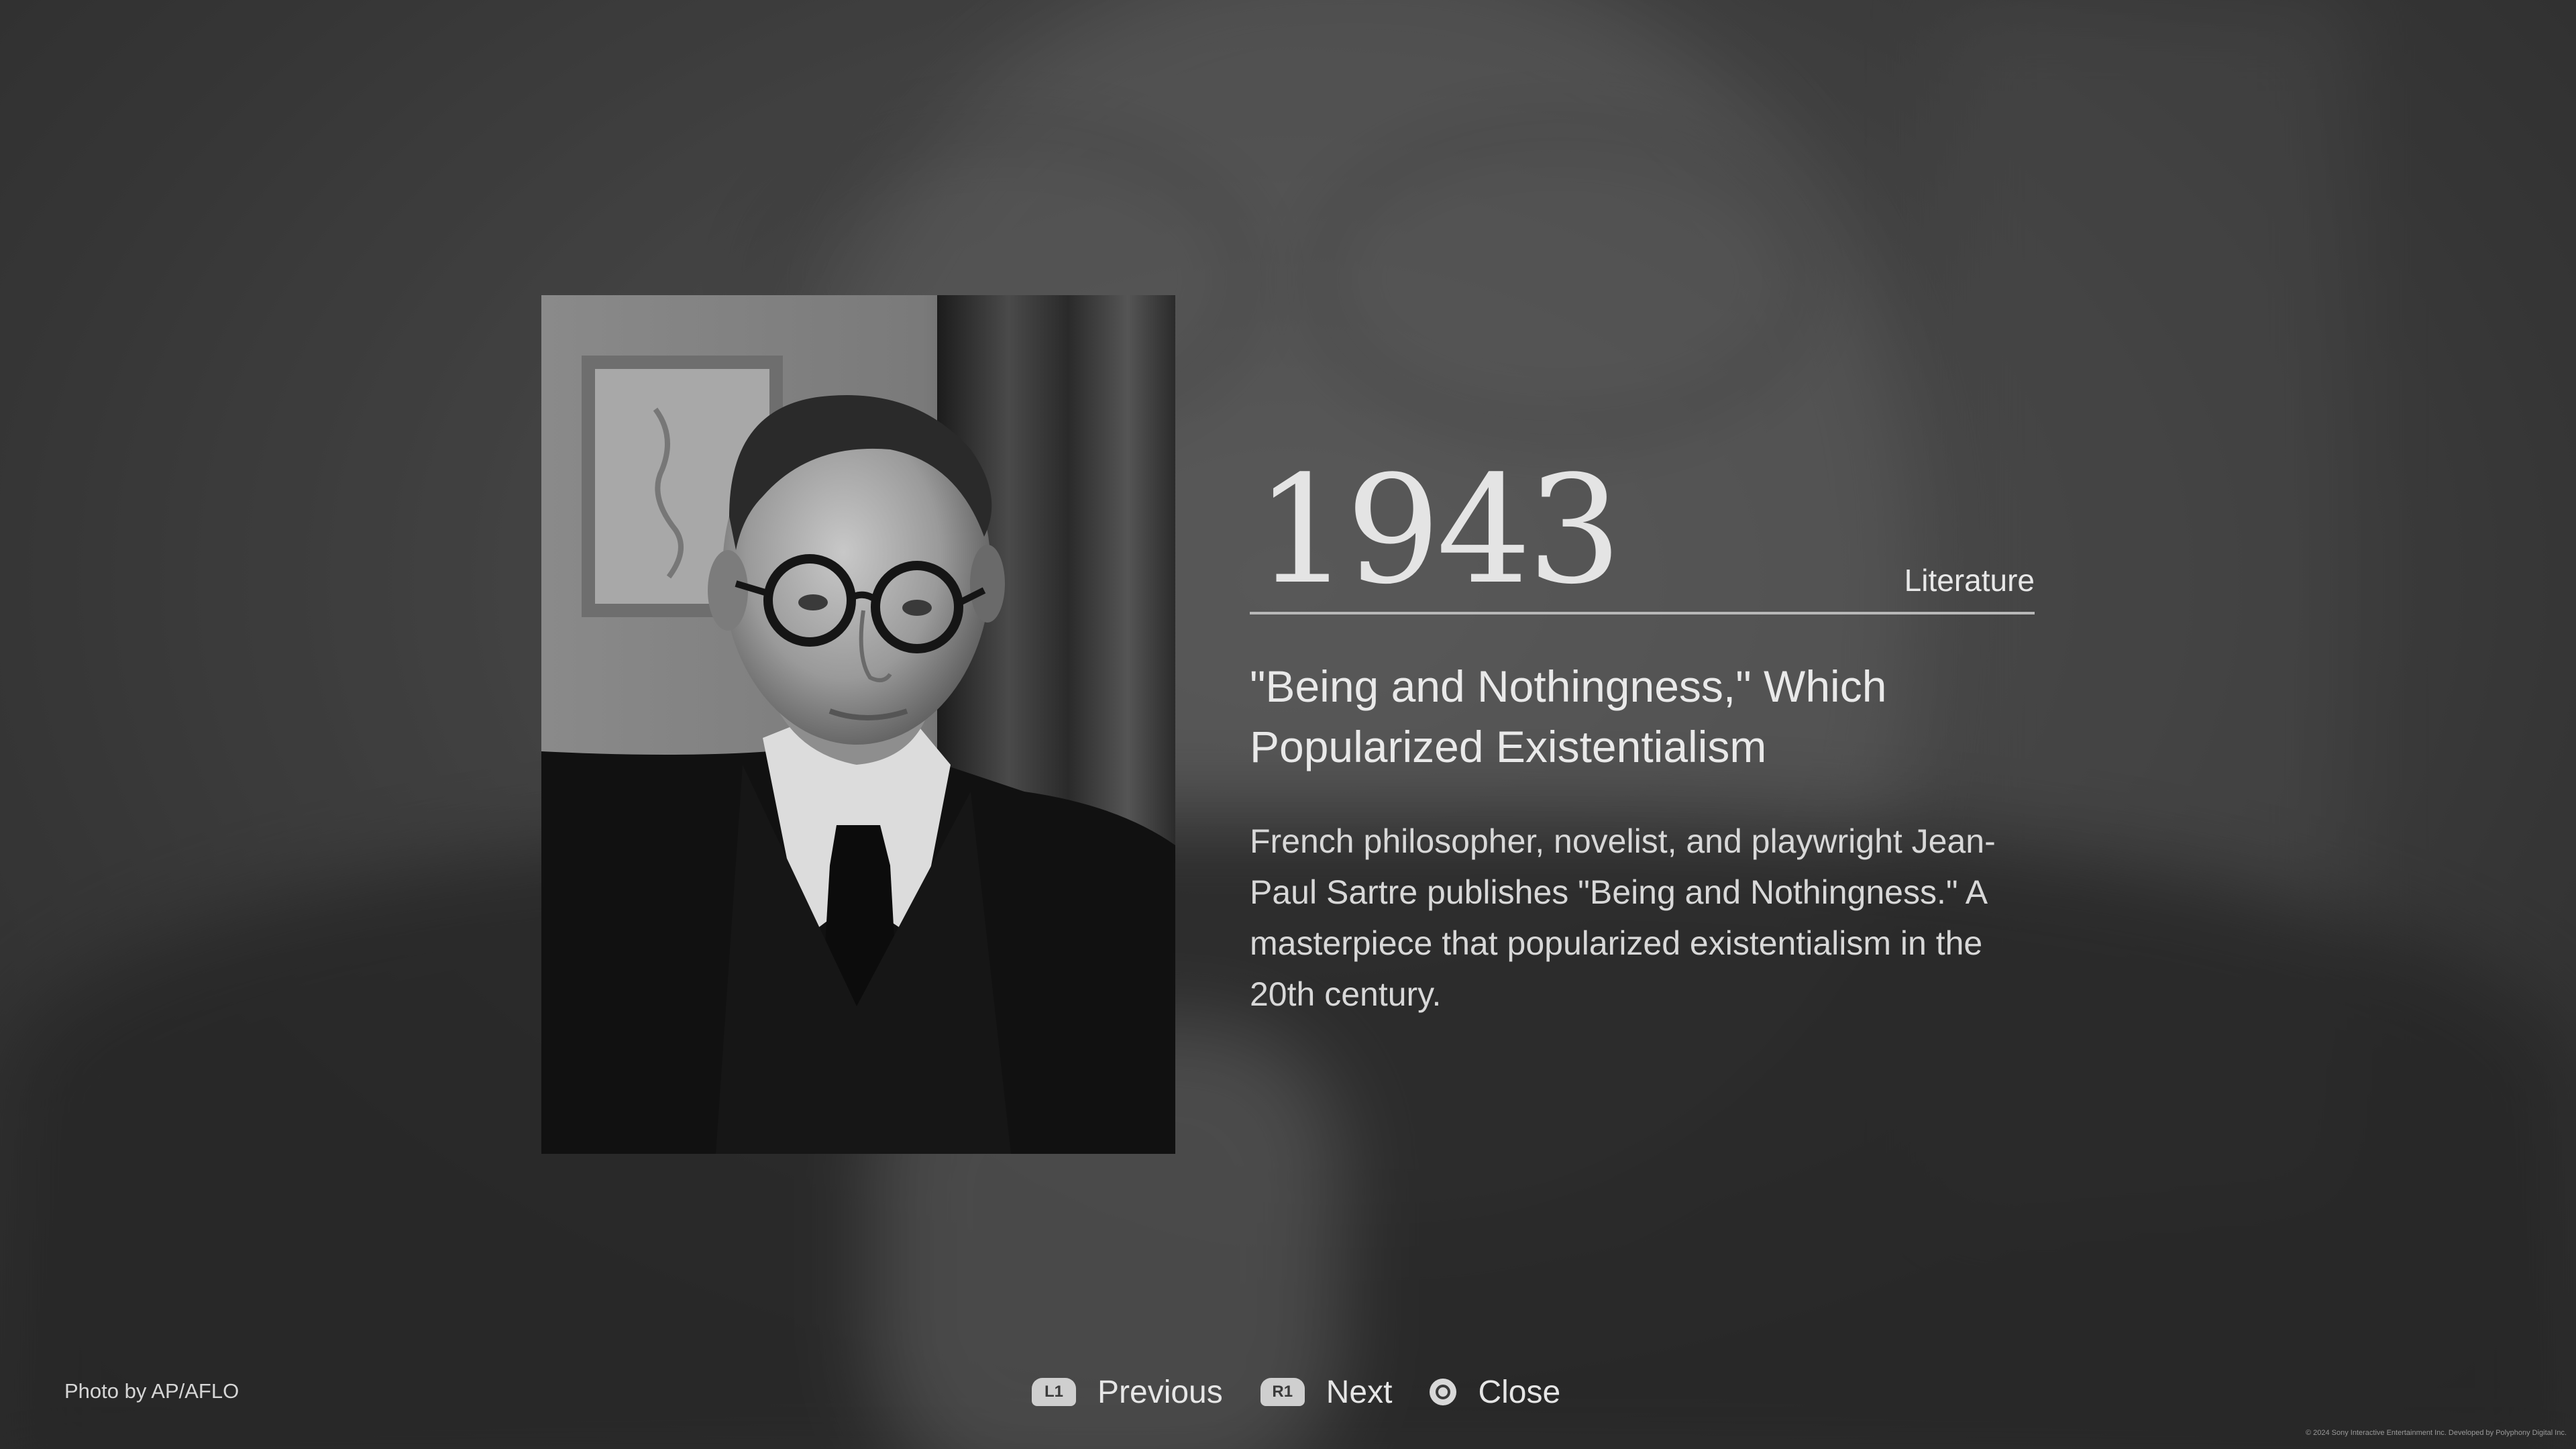 Image resolution: width=2576 pixels, height=1449 pixels. Describe the element at coordinates (1969, 580) in the screenshot. I see `entry-category: Literature` at that location.